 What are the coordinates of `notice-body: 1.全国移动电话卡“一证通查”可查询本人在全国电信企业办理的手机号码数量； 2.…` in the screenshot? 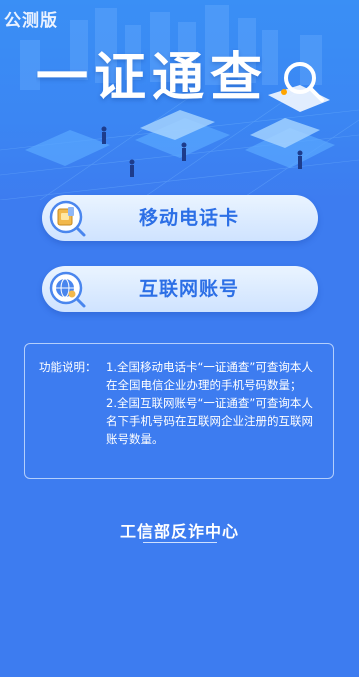 It's located at (215, 403).